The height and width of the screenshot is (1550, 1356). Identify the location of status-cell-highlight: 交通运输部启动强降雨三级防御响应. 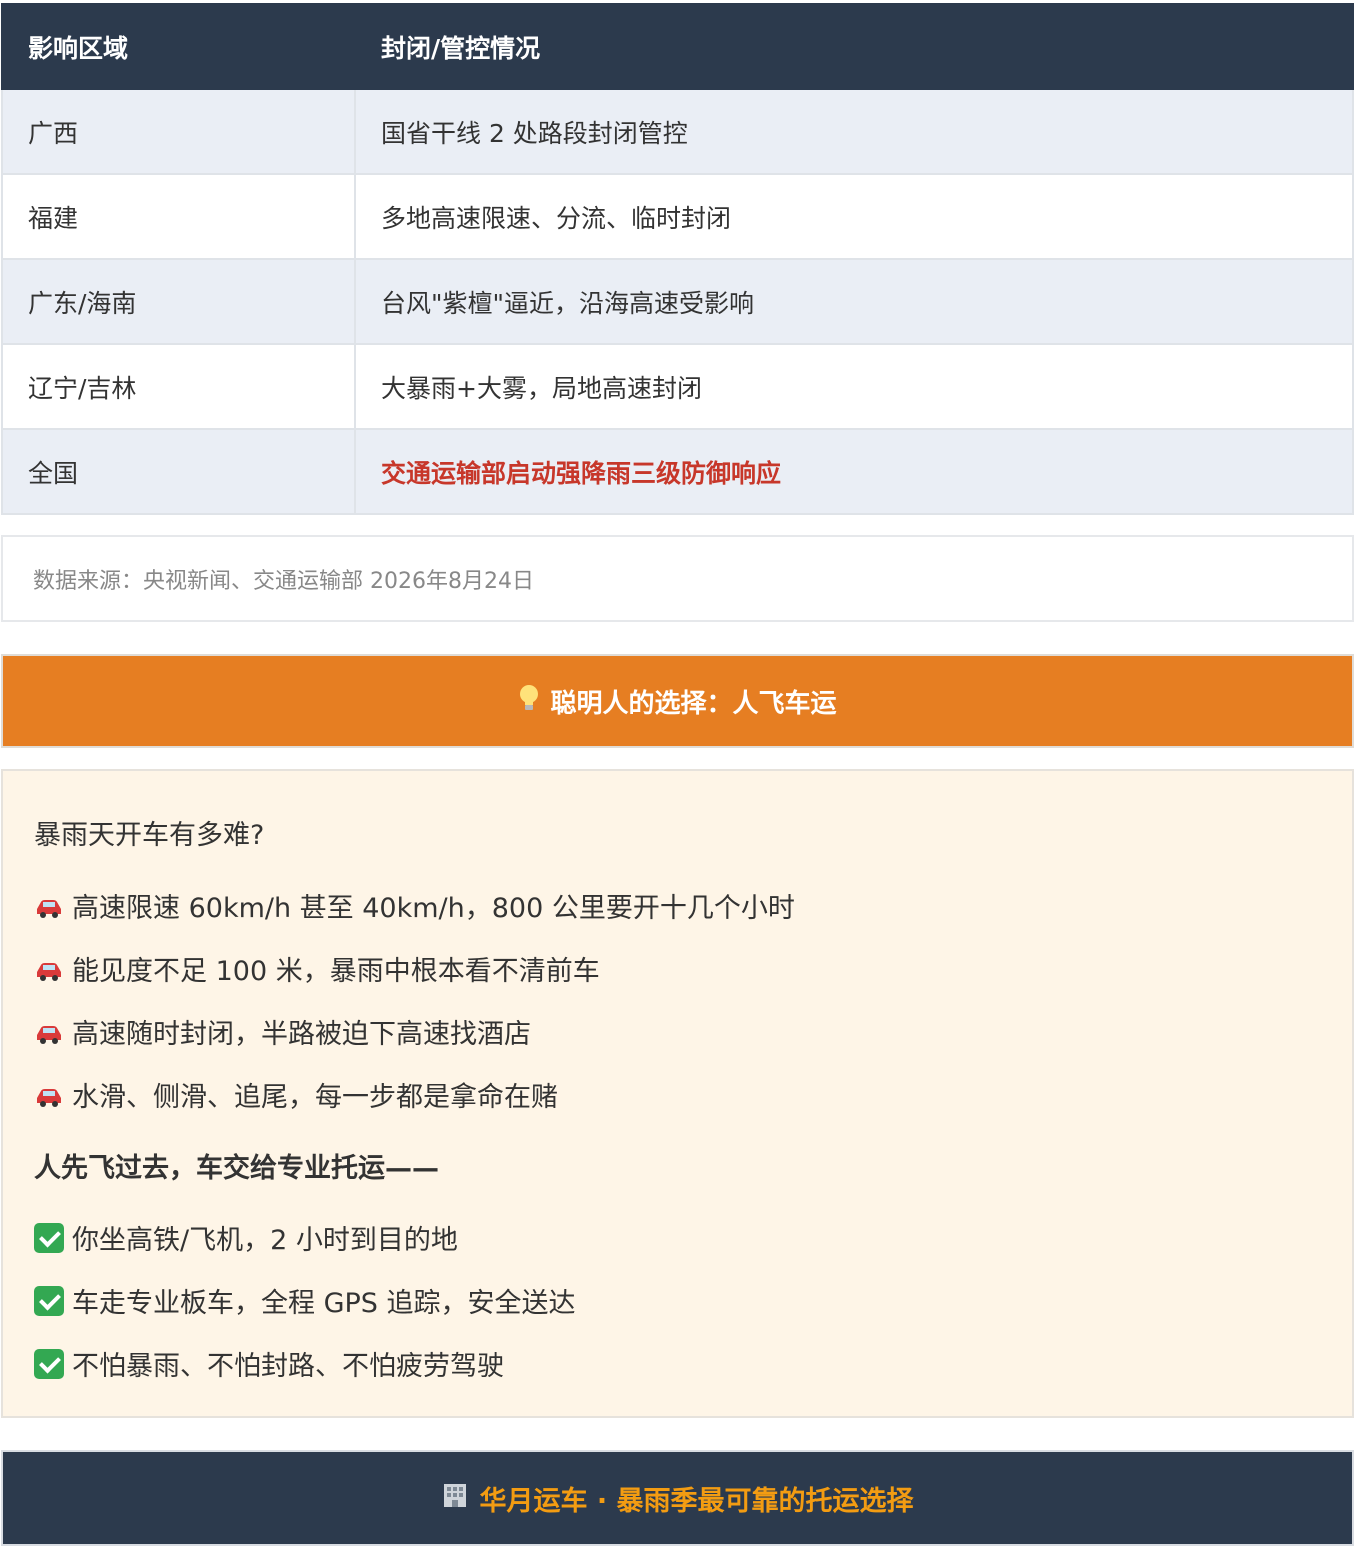
(854, 471).